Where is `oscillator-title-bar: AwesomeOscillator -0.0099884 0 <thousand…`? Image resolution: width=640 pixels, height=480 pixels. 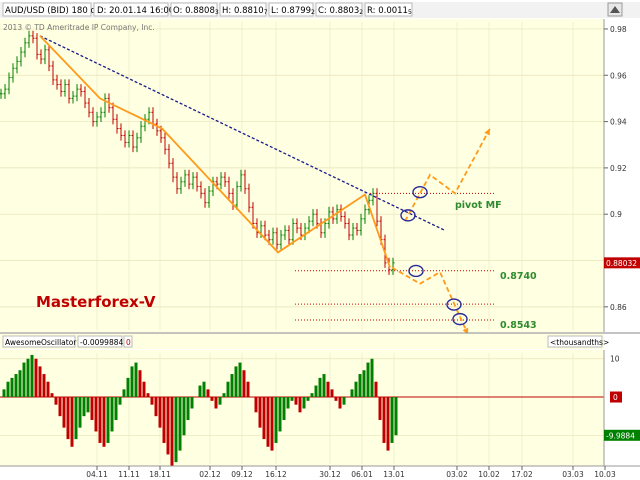 oscillator-title-bar: AwesomeOscillator -0.0099884 0 <thousand… is located at coordinates (320, 340).